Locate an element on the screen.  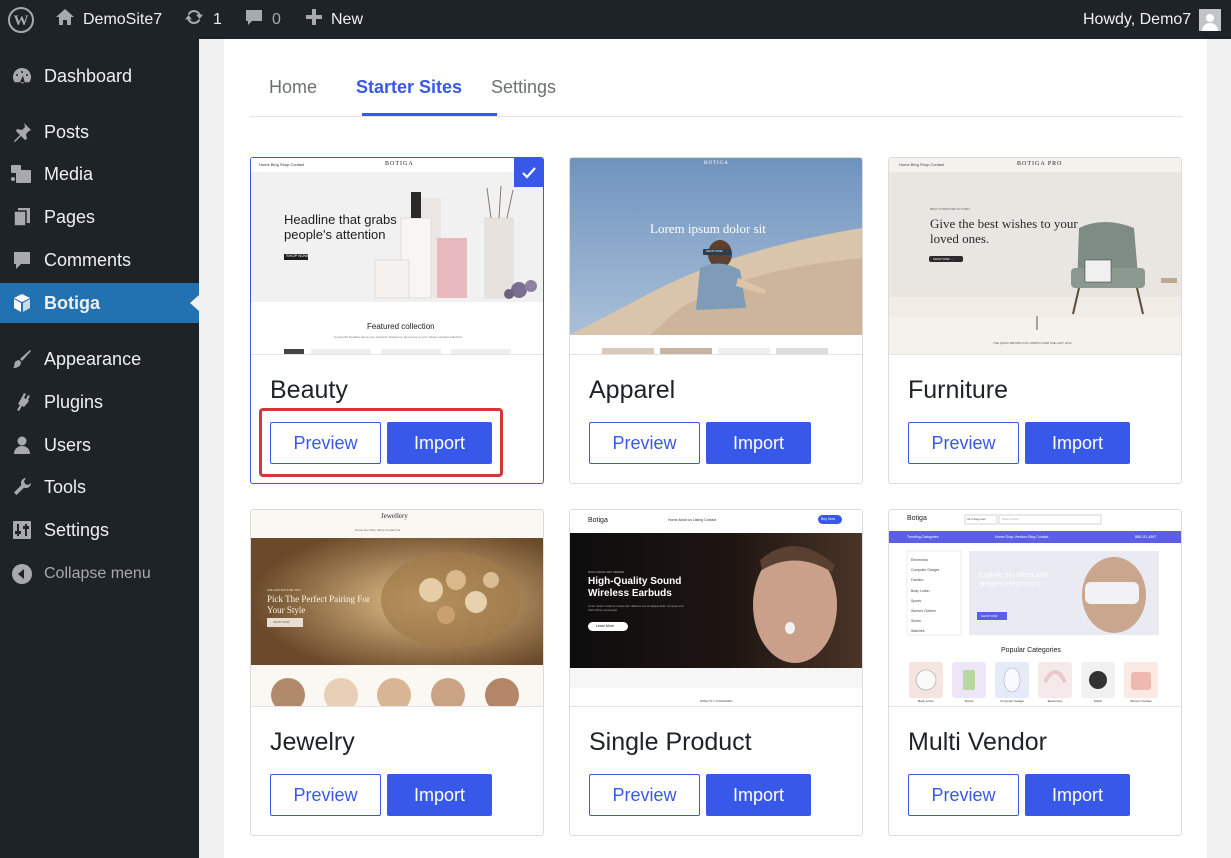
tab-settings: Settings is located at coordinates (523, 87).